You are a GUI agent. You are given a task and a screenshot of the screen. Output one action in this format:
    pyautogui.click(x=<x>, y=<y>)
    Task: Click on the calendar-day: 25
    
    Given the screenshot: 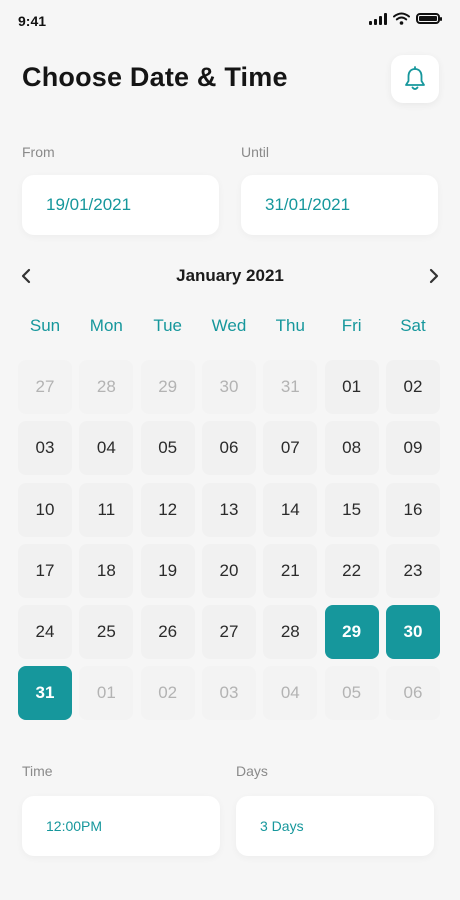 What is the action you would take?
    pyautogui.click(x=106, y=632)
    